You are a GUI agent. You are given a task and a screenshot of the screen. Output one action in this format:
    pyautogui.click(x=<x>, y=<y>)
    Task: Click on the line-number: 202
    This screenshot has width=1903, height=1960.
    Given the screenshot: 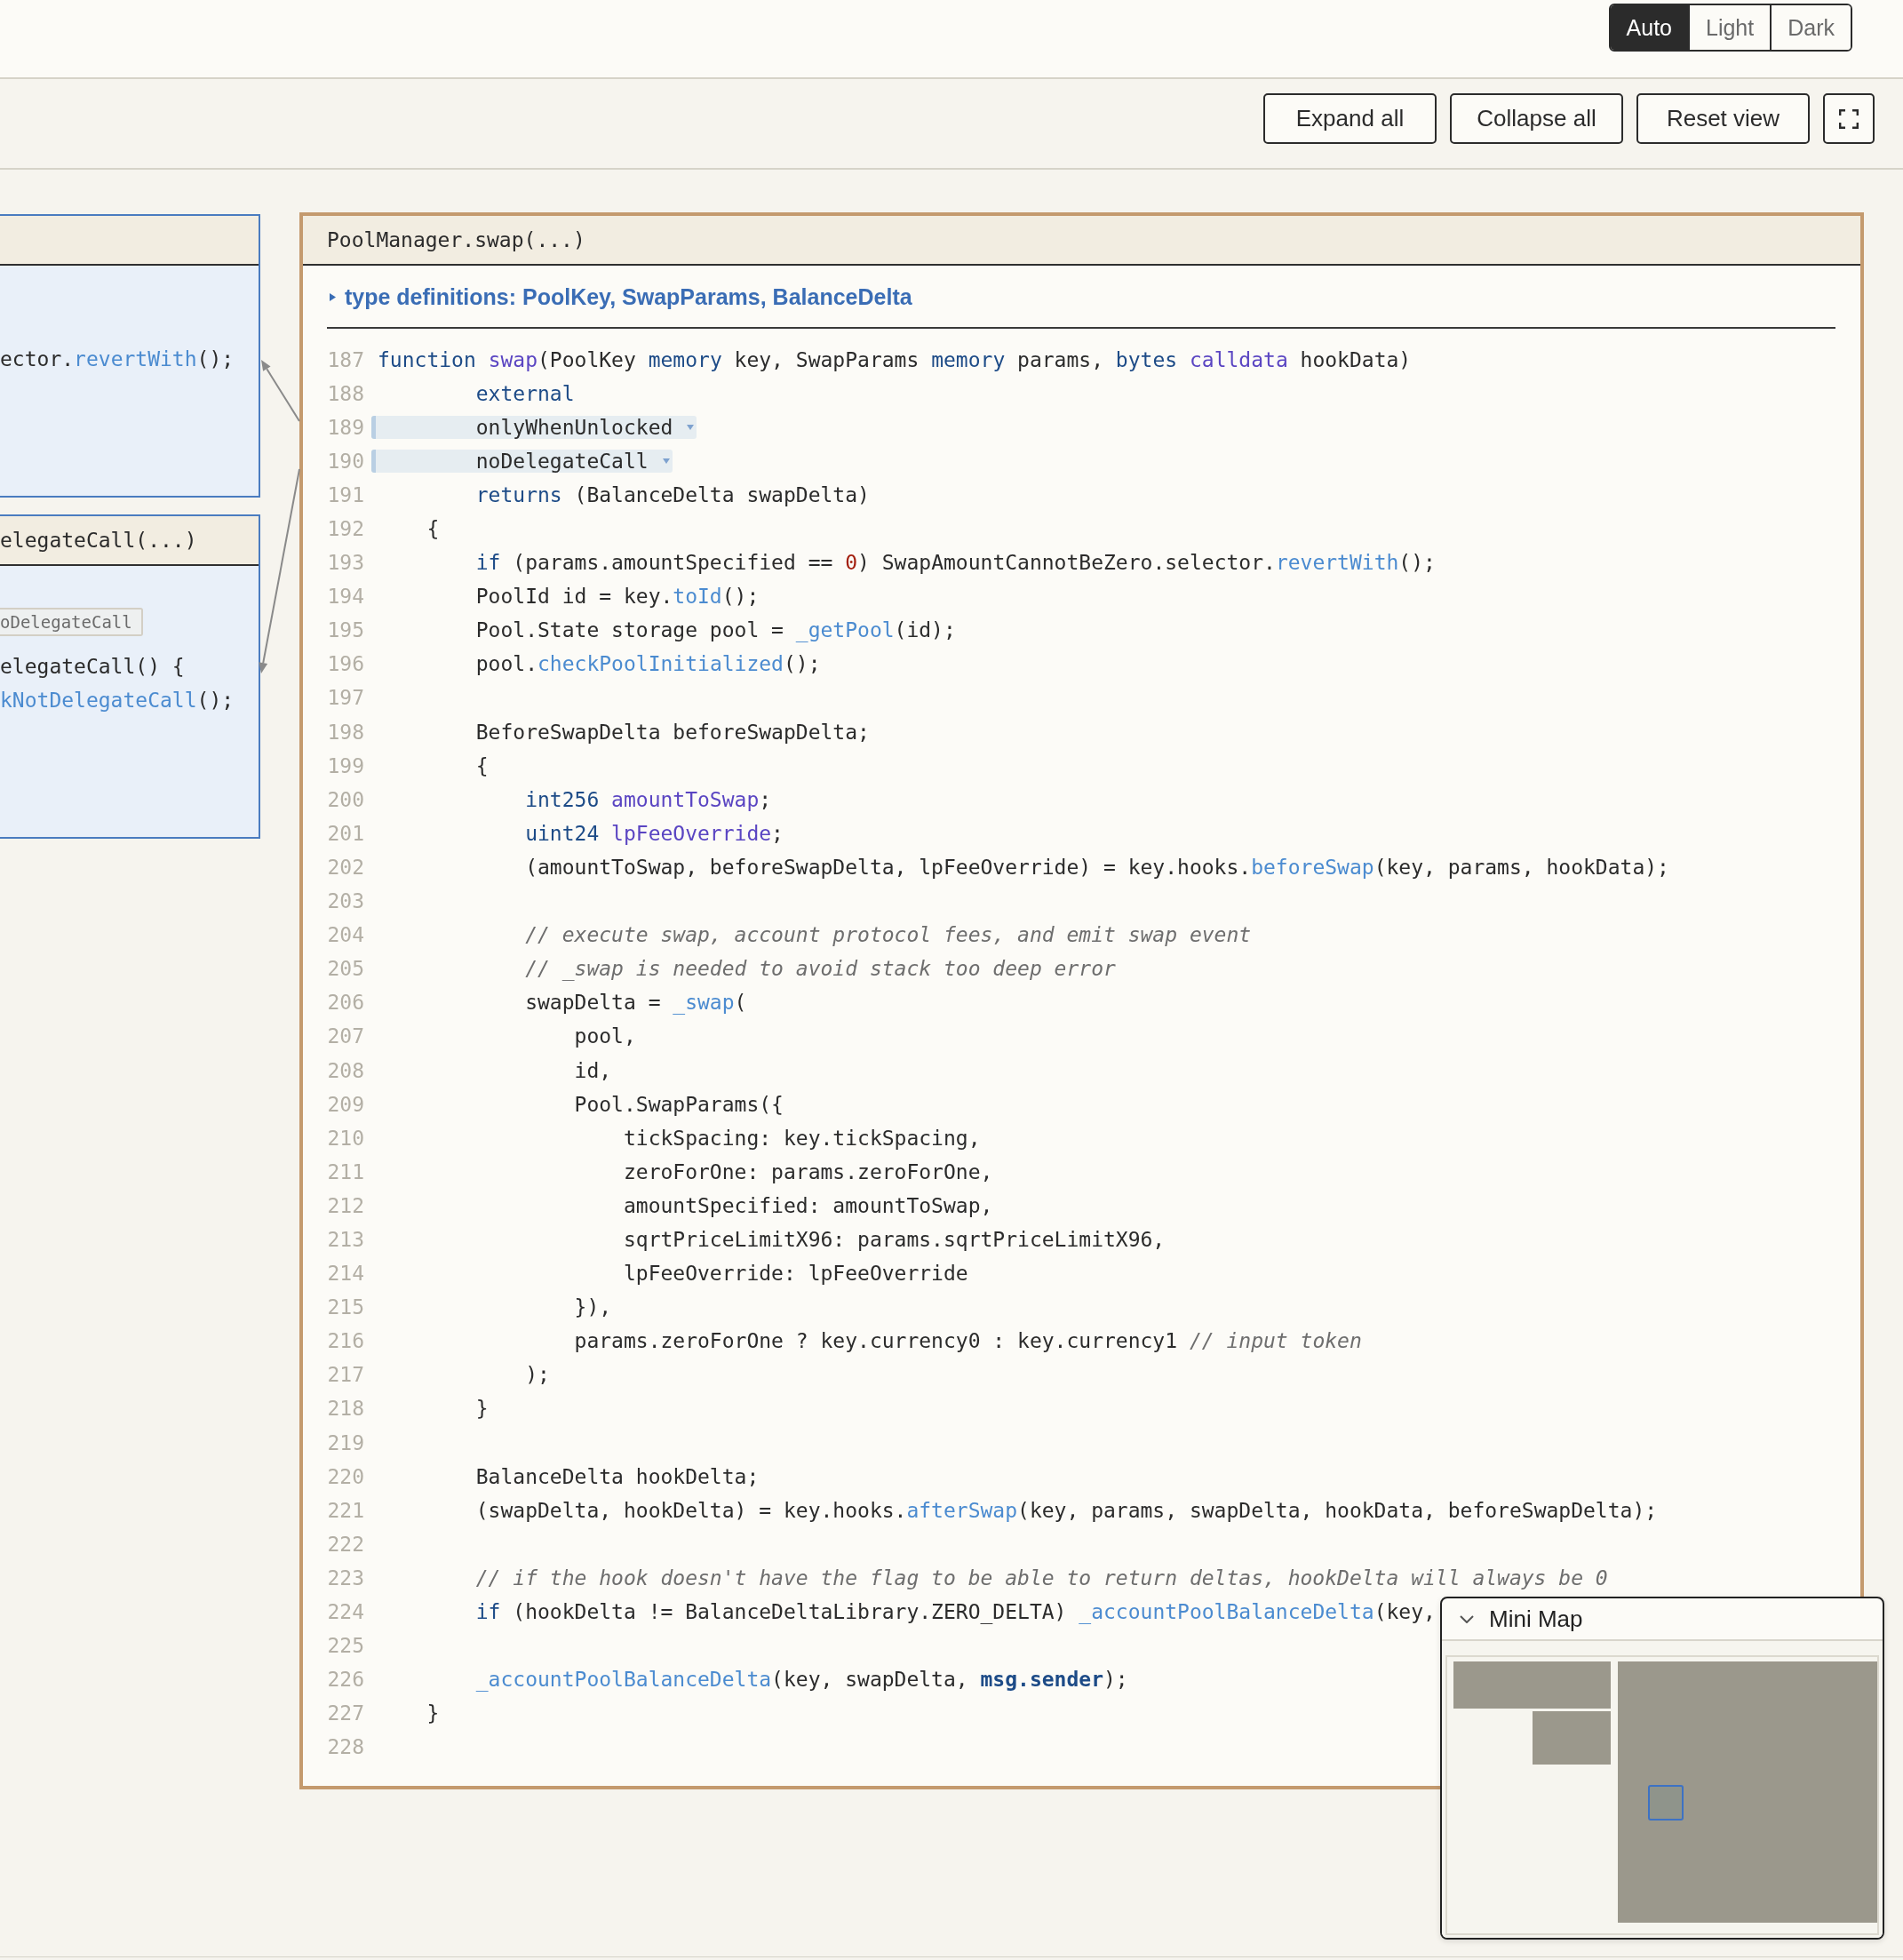 What is the action you would take?
    pyautogui.click(x=345, y=868)
    